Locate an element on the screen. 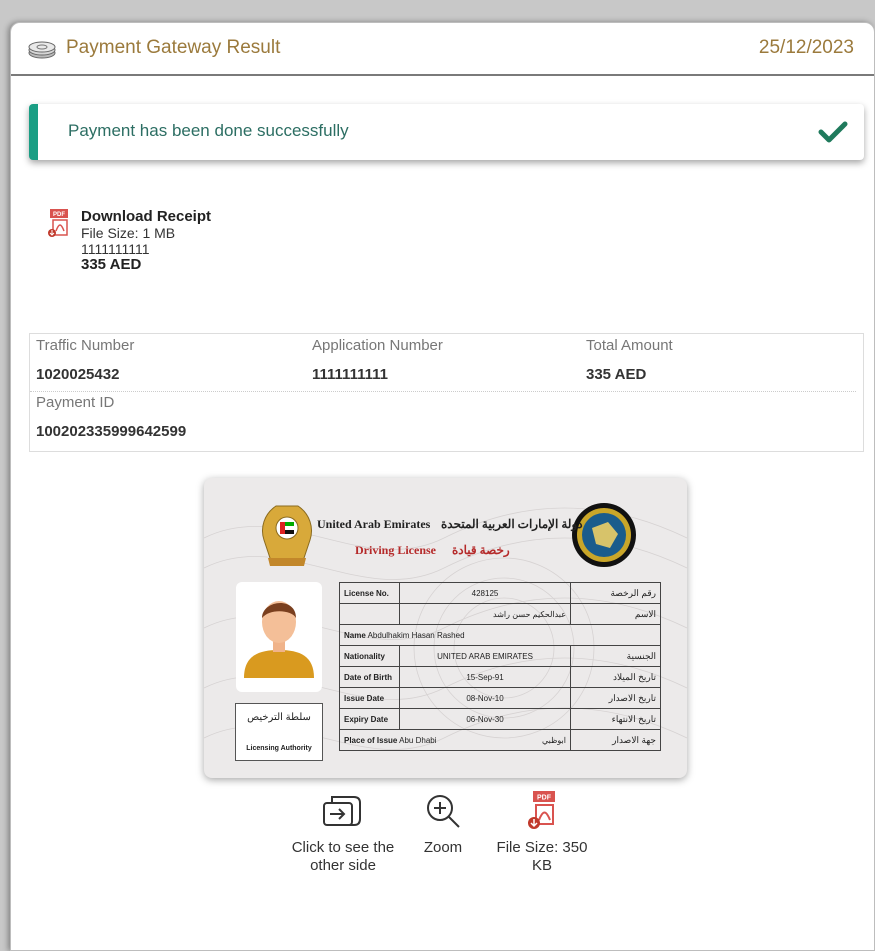 The image size is (875, 951). license-no-value: 428125 is located at coordinates (485, 593).